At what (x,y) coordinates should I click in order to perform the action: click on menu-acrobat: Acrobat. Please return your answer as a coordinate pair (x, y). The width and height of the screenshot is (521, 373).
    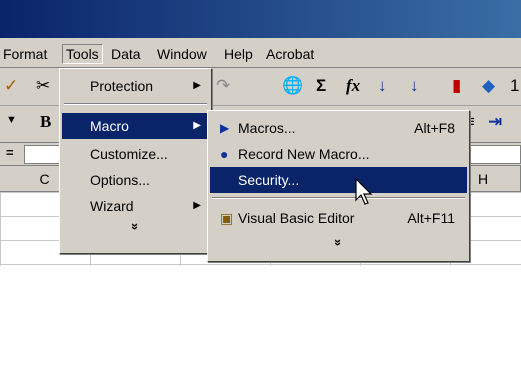
    Looking at the image, I should click on (290, 54).